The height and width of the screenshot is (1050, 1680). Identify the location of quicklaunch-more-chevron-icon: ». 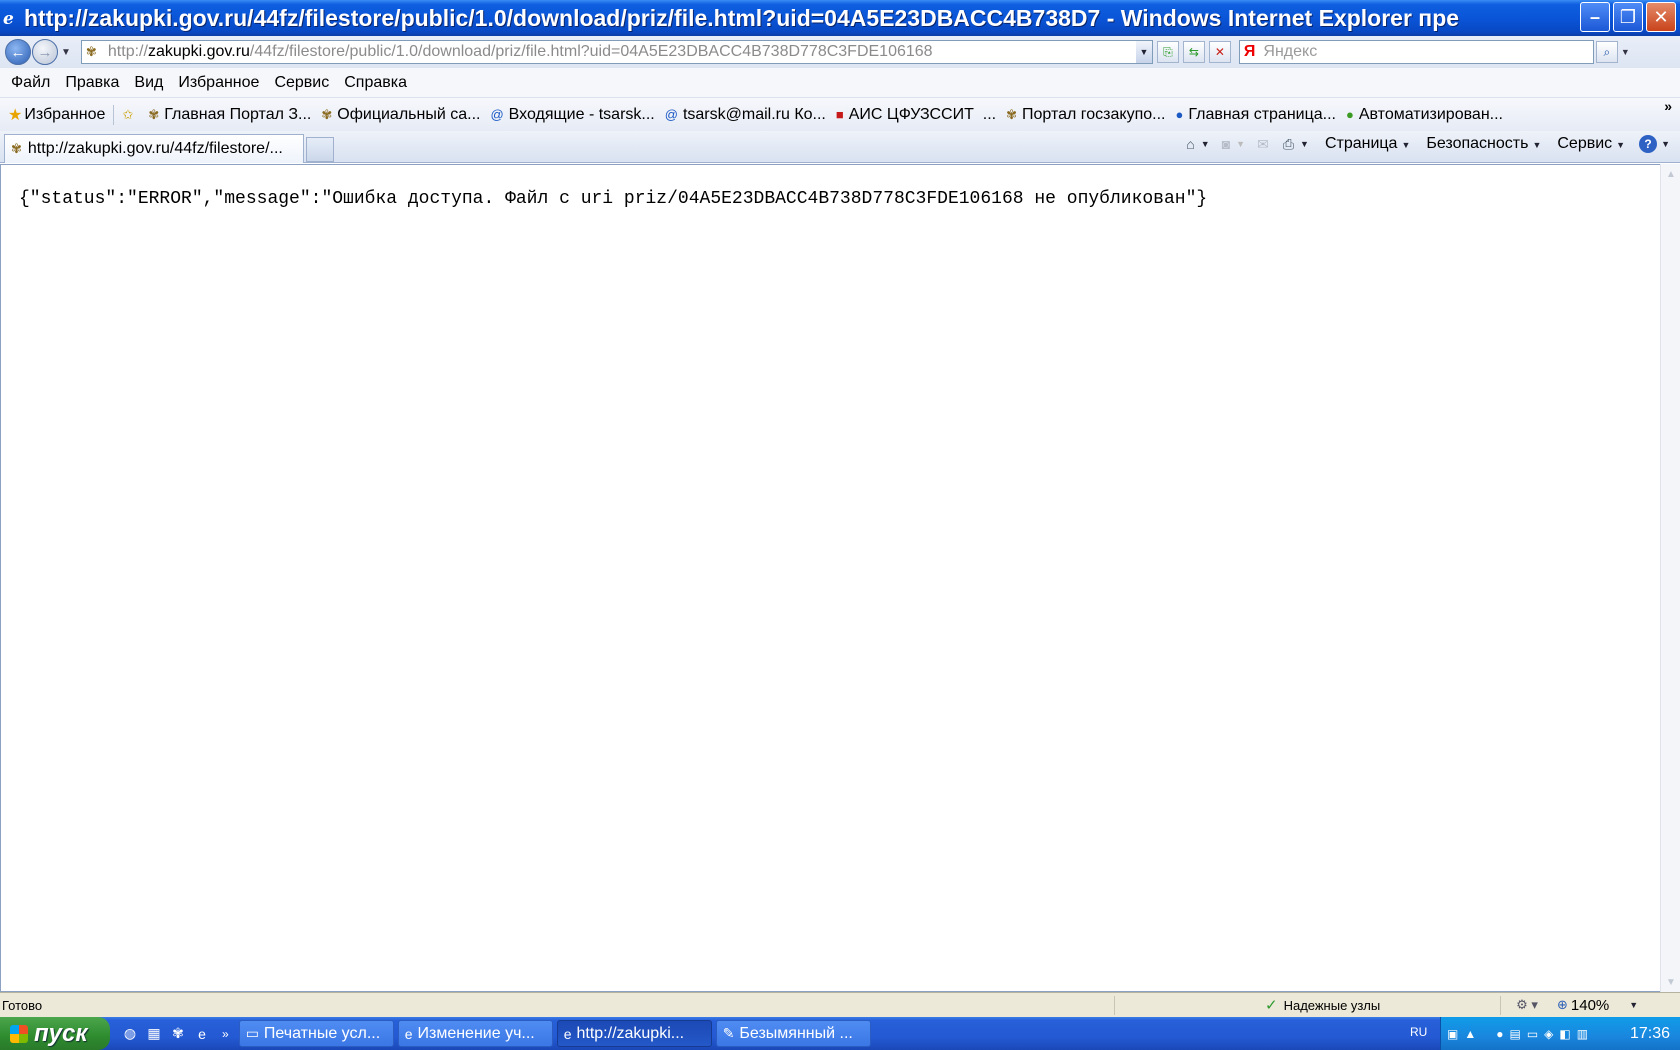
(225, 1034).